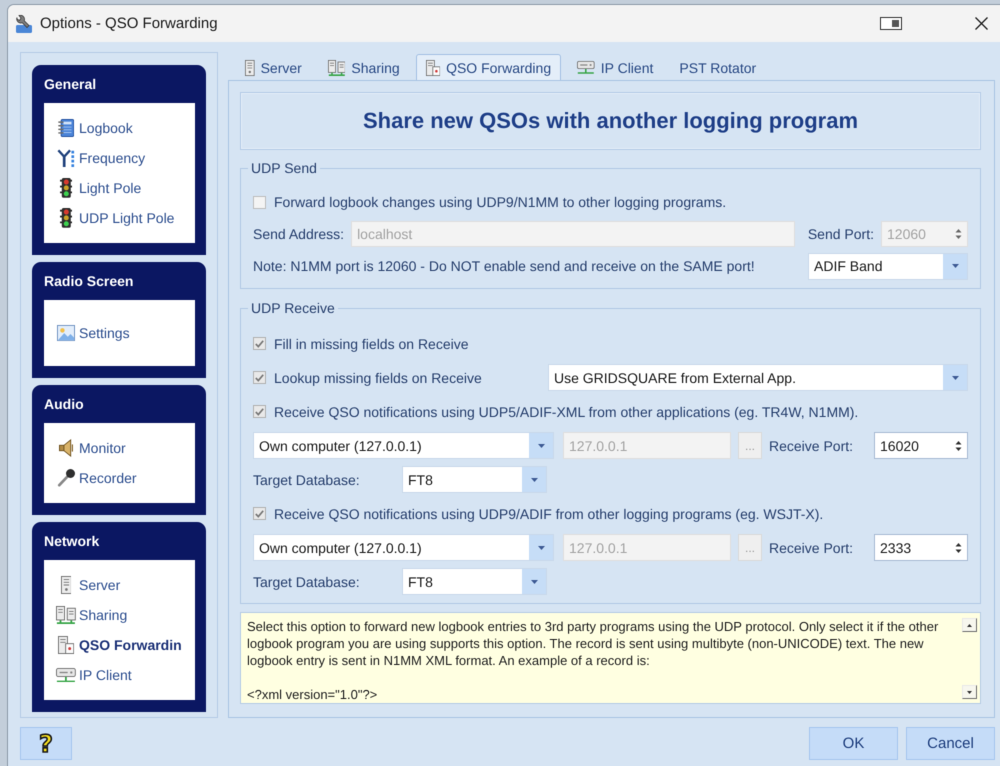  I want to click on group-legend: UDP Send, so click(284, 168).